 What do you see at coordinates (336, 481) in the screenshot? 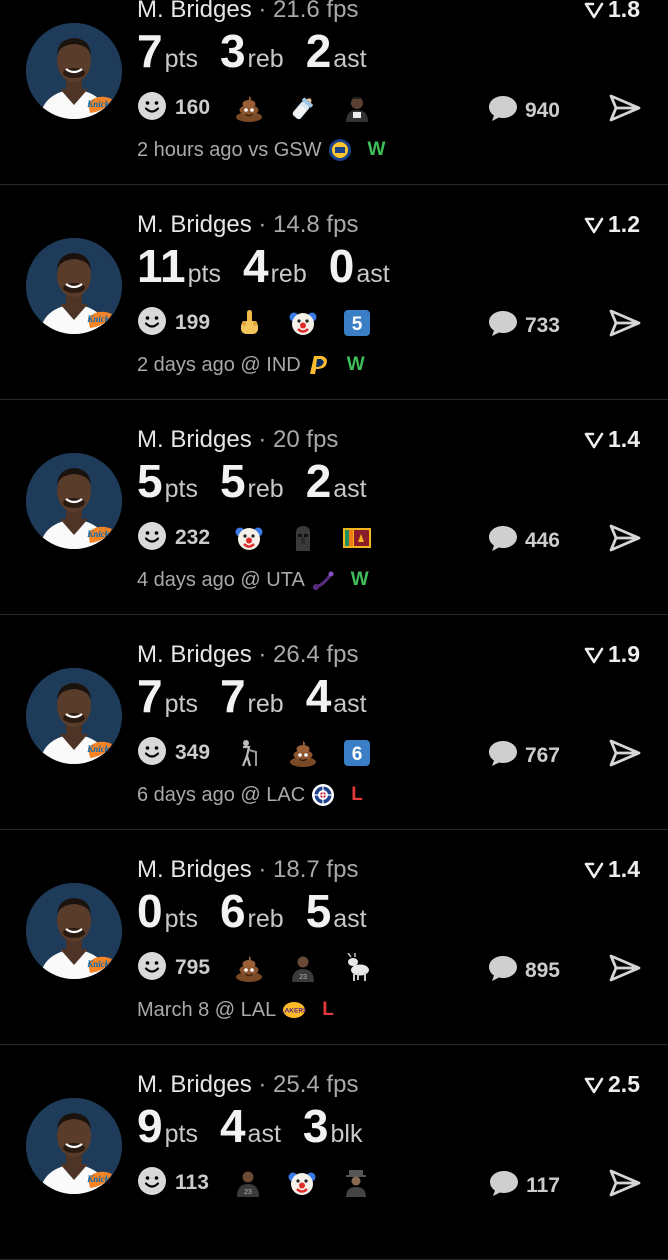
I see `stat-2: 2ast` at bounding box center [336, 481].